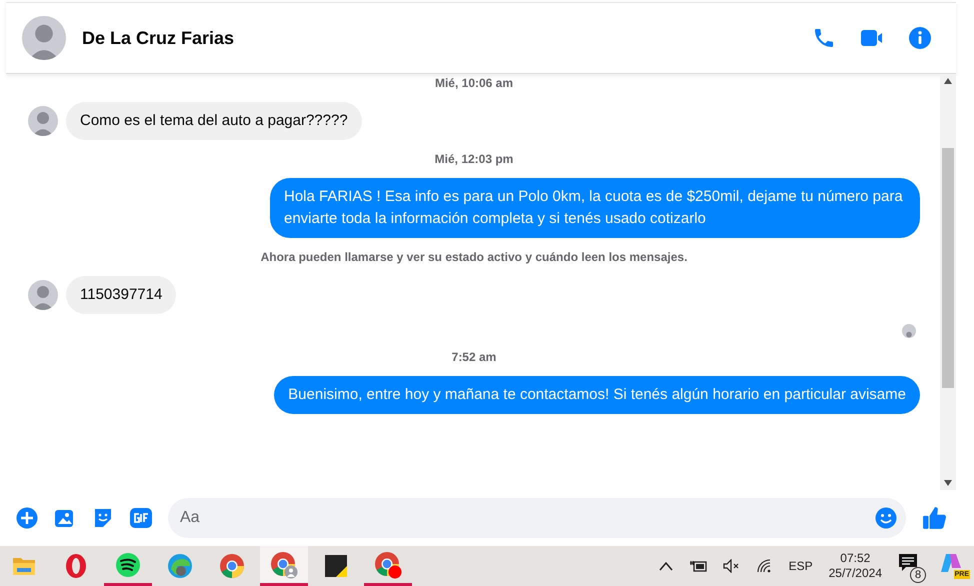  I want to click on chat-notice: Ahora pueden llamarse y ver su estado activo y cuándo leen los mensajes., so click(474, 257).